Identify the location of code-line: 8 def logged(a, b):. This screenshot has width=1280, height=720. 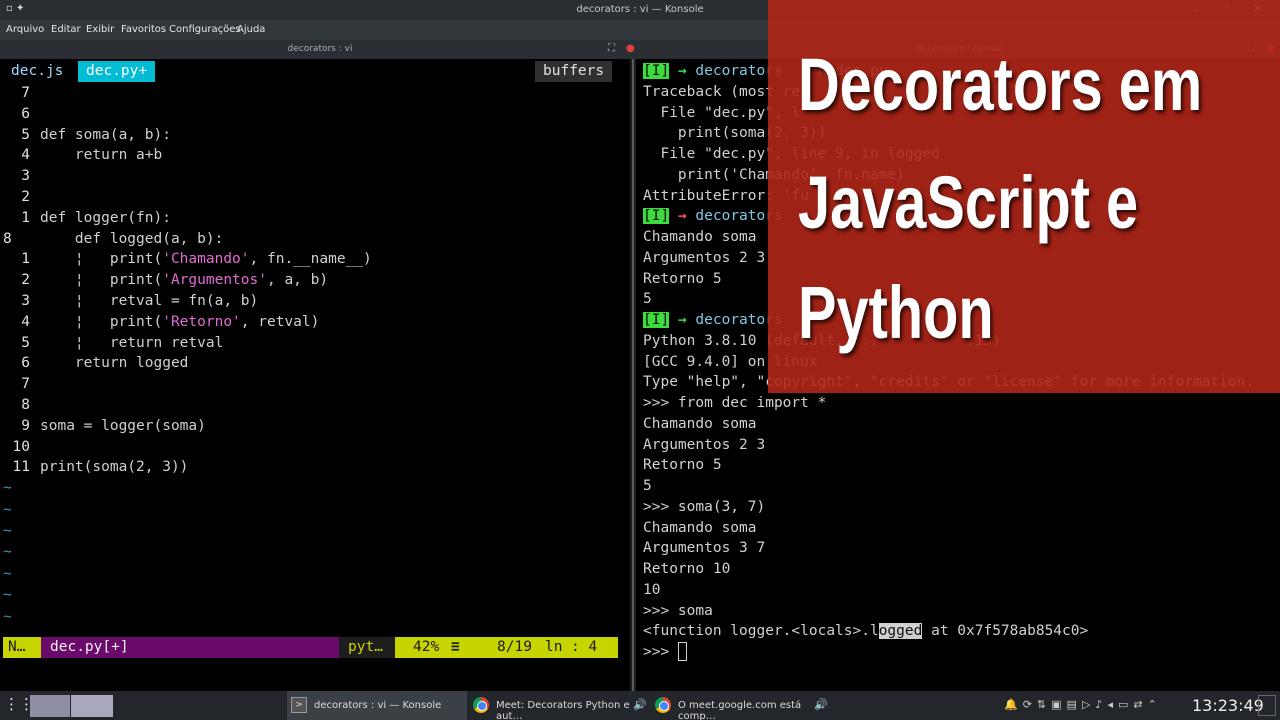
(111, 239).